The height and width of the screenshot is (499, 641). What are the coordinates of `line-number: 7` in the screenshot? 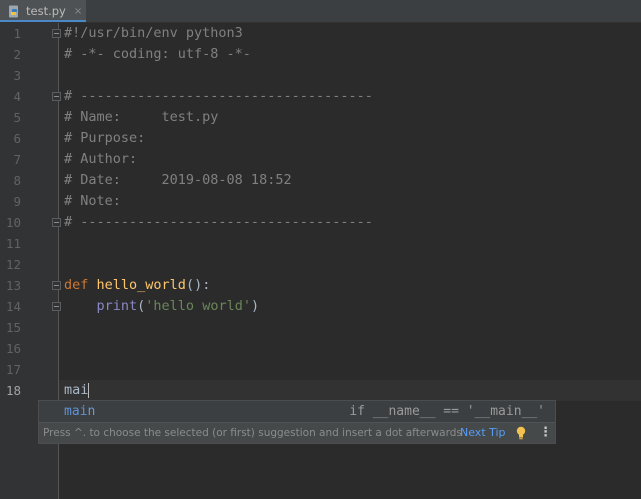 It's located at (17, 159).